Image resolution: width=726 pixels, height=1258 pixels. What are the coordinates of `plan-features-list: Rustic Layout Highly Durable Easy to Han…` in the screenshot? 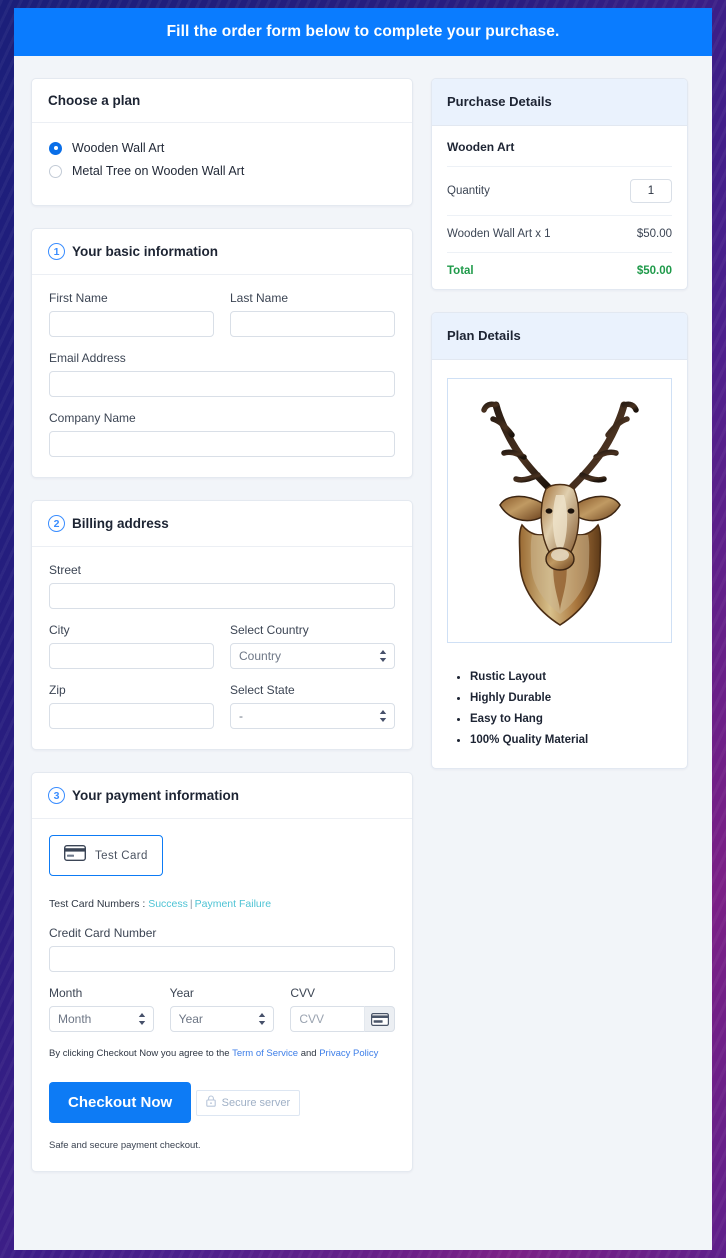 It's located at (563, 708).